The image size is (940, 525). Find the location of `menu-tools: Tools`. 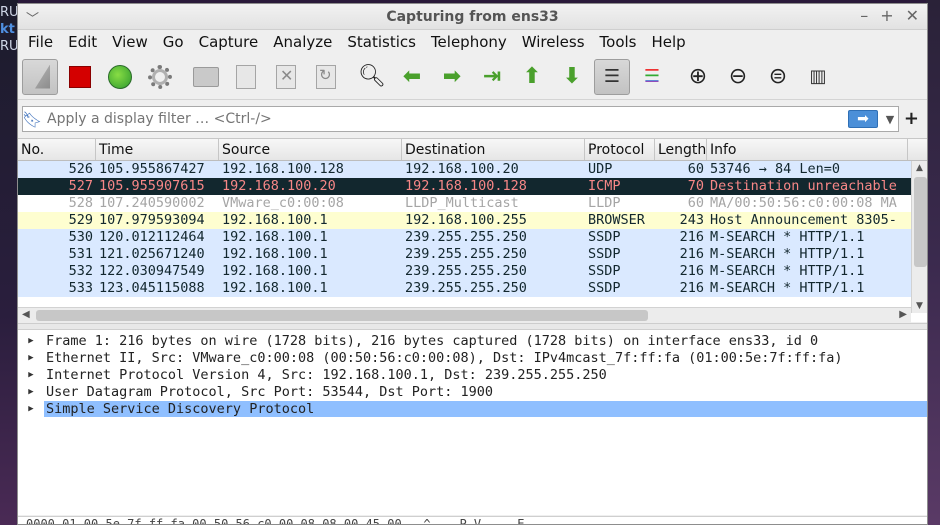

menu-tools: Tools is located at coordinates (618, 42).